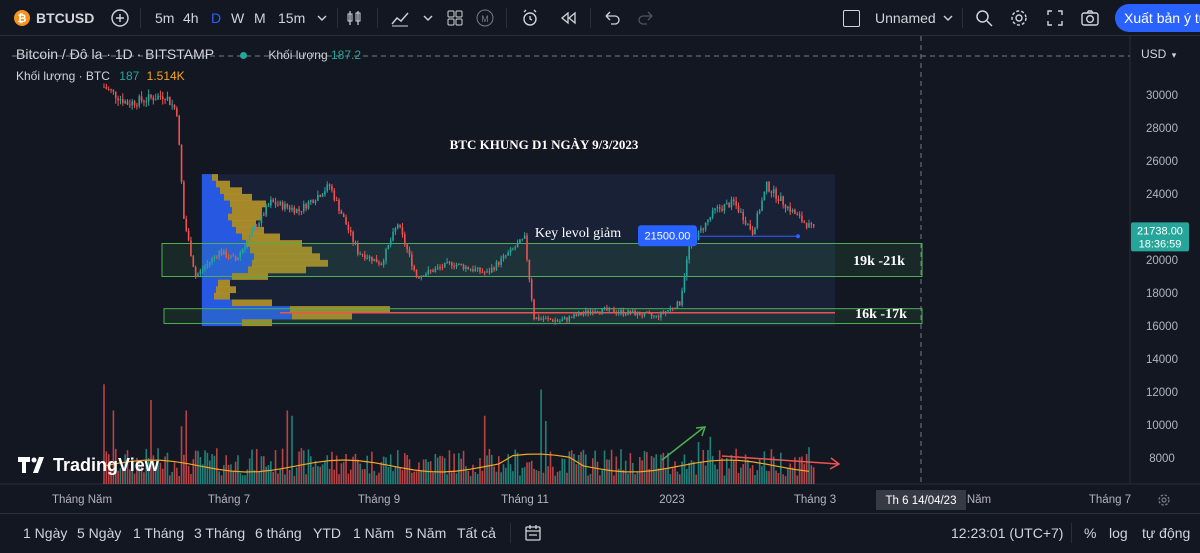 This screenshot has width=1200, height=553. I want to click on candles-icon, so click(354, 18).